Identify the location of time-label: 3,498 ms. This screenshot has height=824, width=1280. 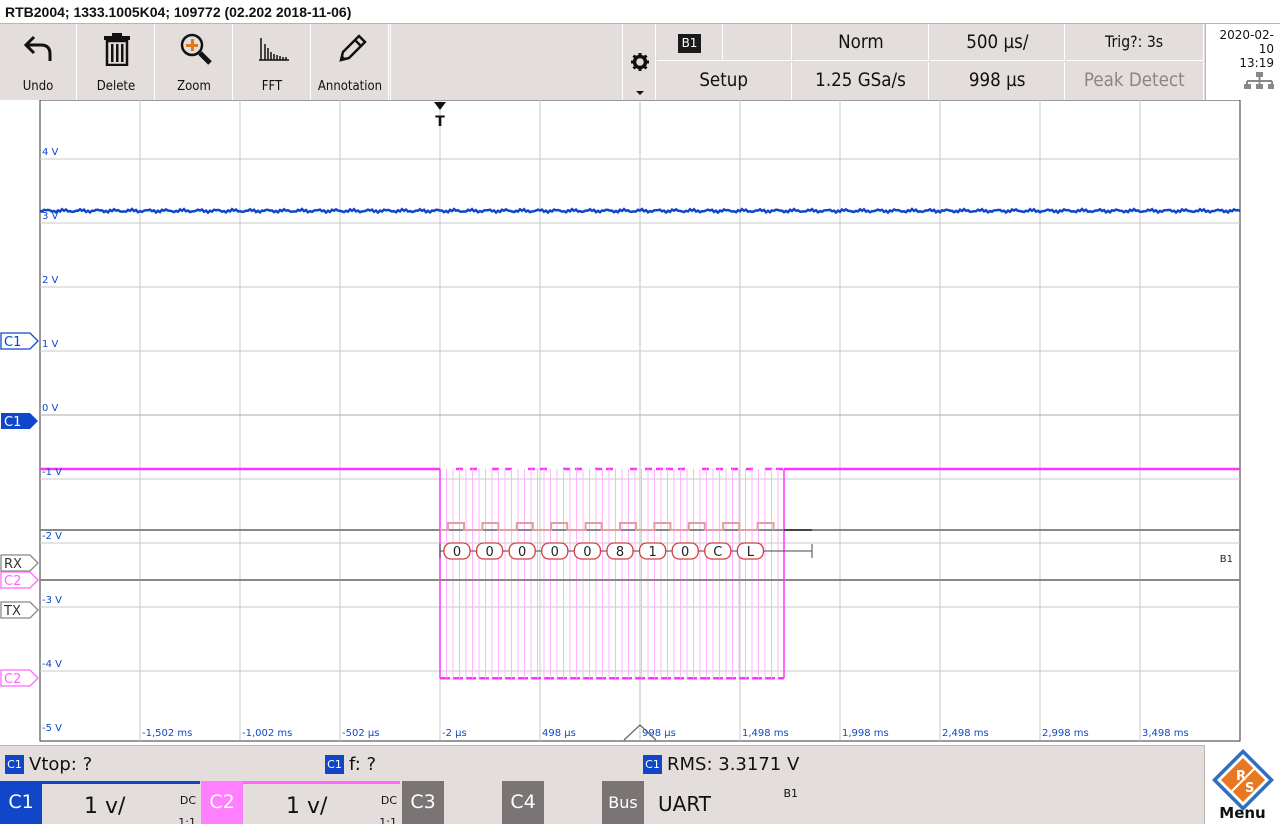
(1165, 733).